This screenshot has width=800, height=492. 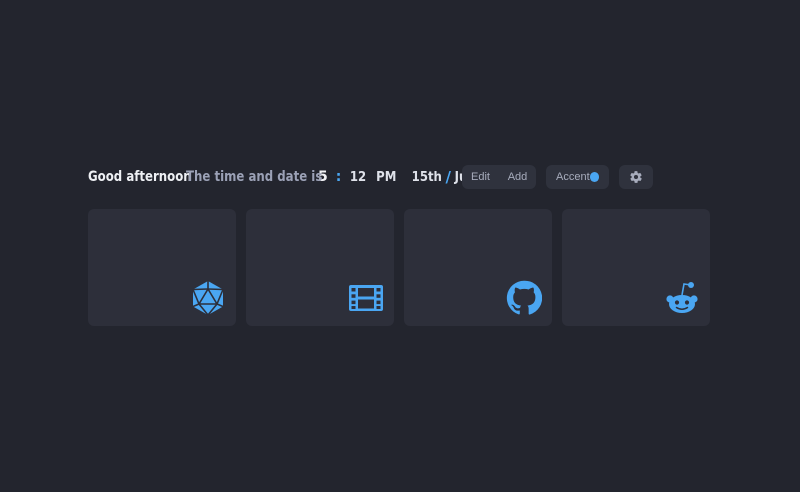 What do you see at coordinates (358, 177) in the screenshot?
I see `clock-minute: 12` at bounding box center [358, 177].